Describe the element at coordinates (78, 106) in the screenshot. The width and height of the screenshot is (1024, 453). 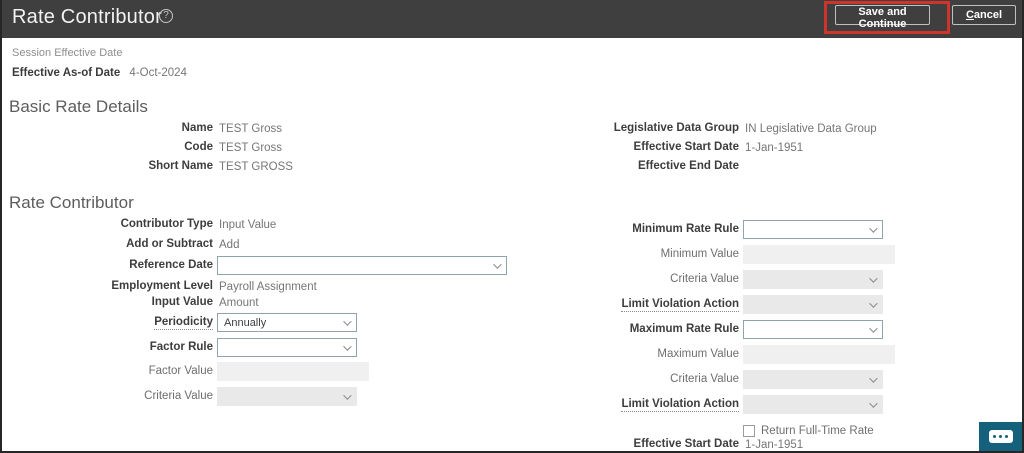
I see `basic-rate-details-heading: Basic Rate Details` at that location.